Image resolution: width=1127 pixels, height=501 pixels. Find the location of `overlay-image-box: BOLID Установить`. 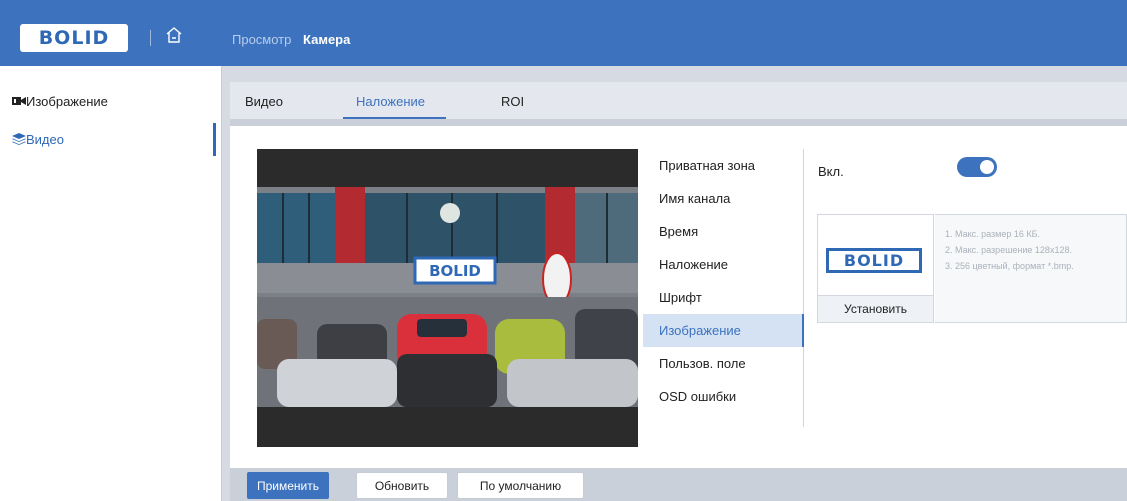

overlay-image-box: BOLID Установить is located at coordinates (875, 268).